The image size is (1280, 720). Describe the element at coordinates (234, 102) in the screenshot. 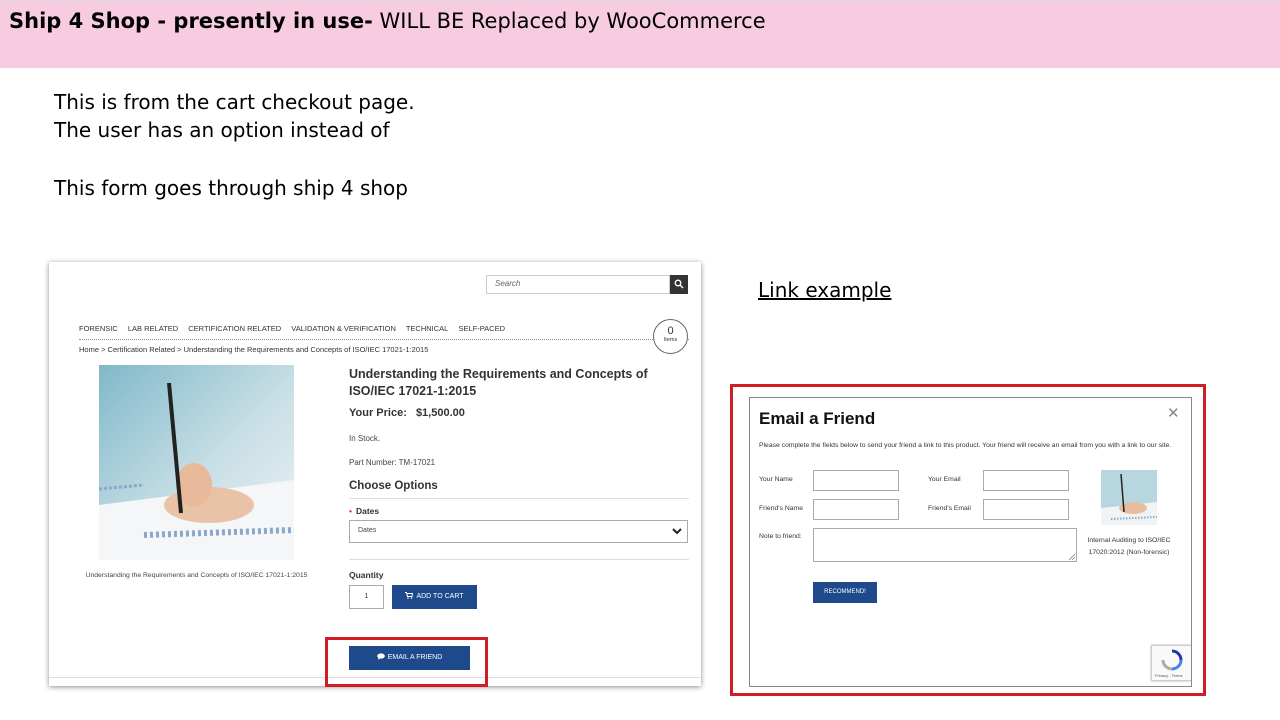

I see `note-line-1: This is from the cart checkout page.` at that location.